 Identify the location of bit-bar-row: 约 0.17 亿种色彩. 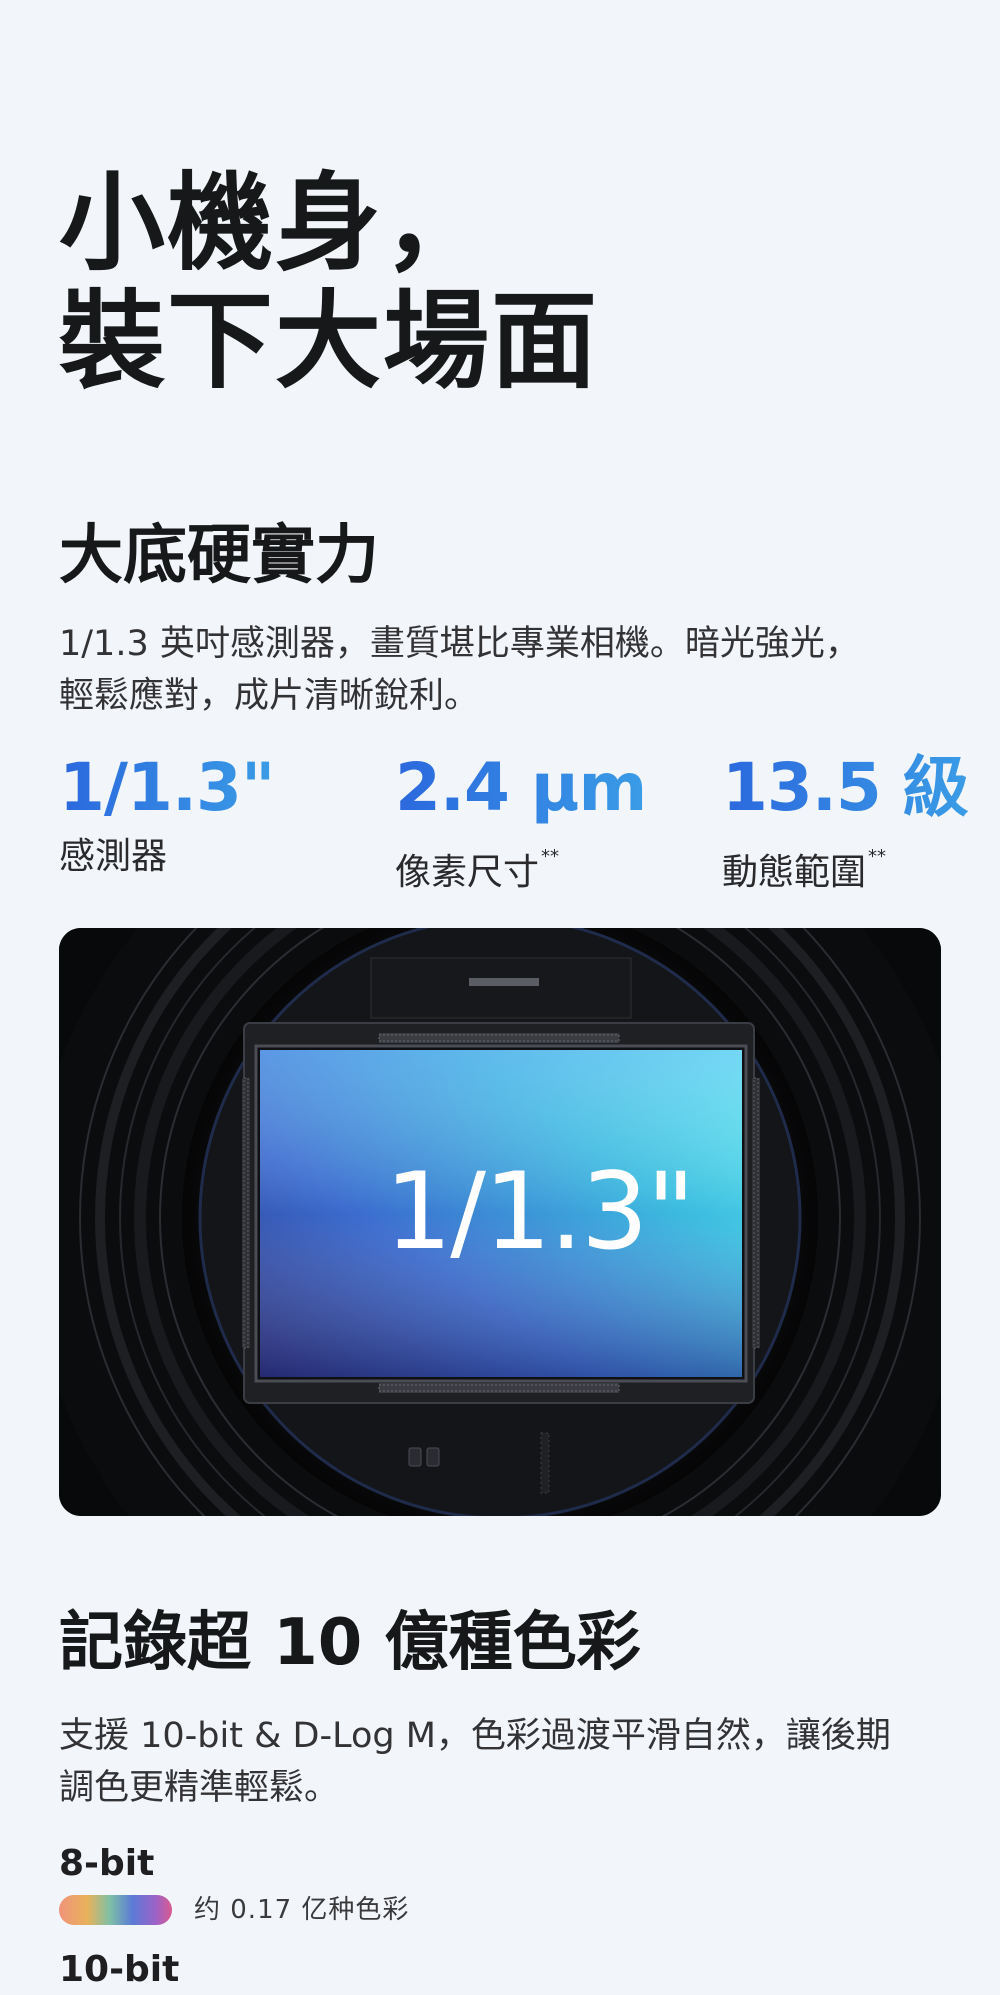
(234, 1910).